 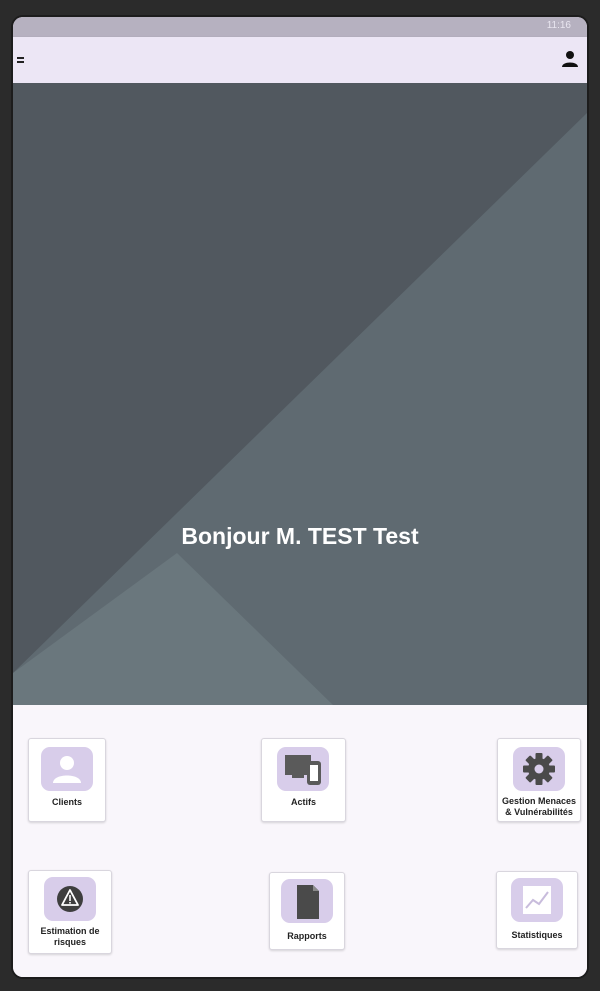 I want to click on status-bar: 11:16, so click(x=300, y=27).